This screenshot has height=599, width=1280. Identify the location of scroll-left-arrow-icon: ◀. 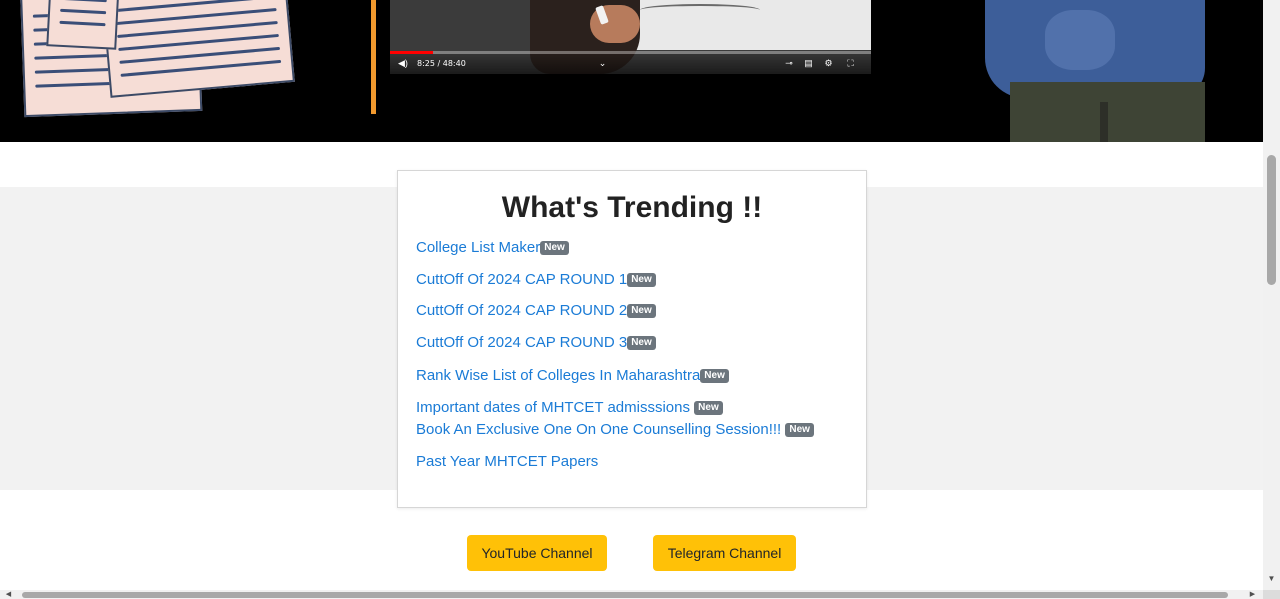
(8, 594).